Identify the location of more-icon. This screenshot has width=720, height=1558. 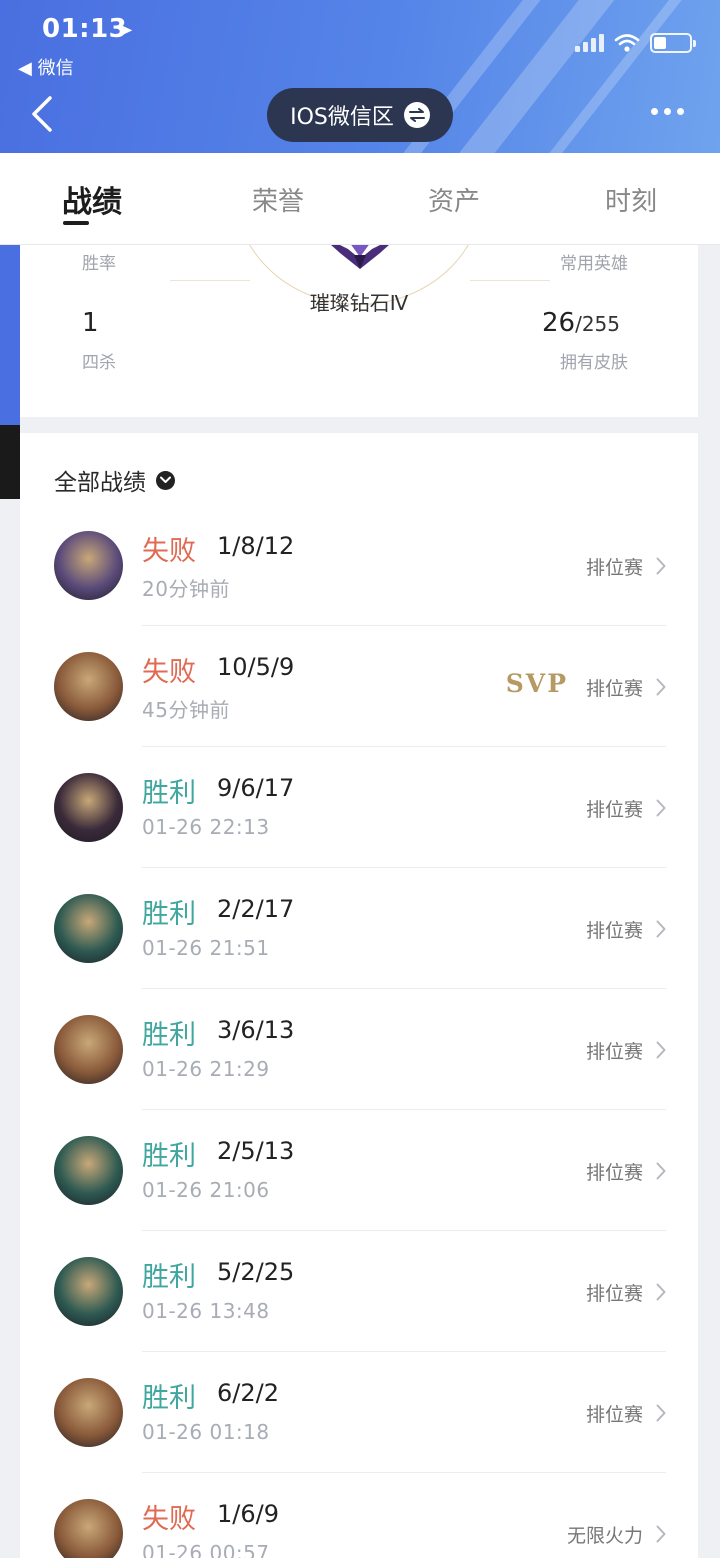
(667, 111).